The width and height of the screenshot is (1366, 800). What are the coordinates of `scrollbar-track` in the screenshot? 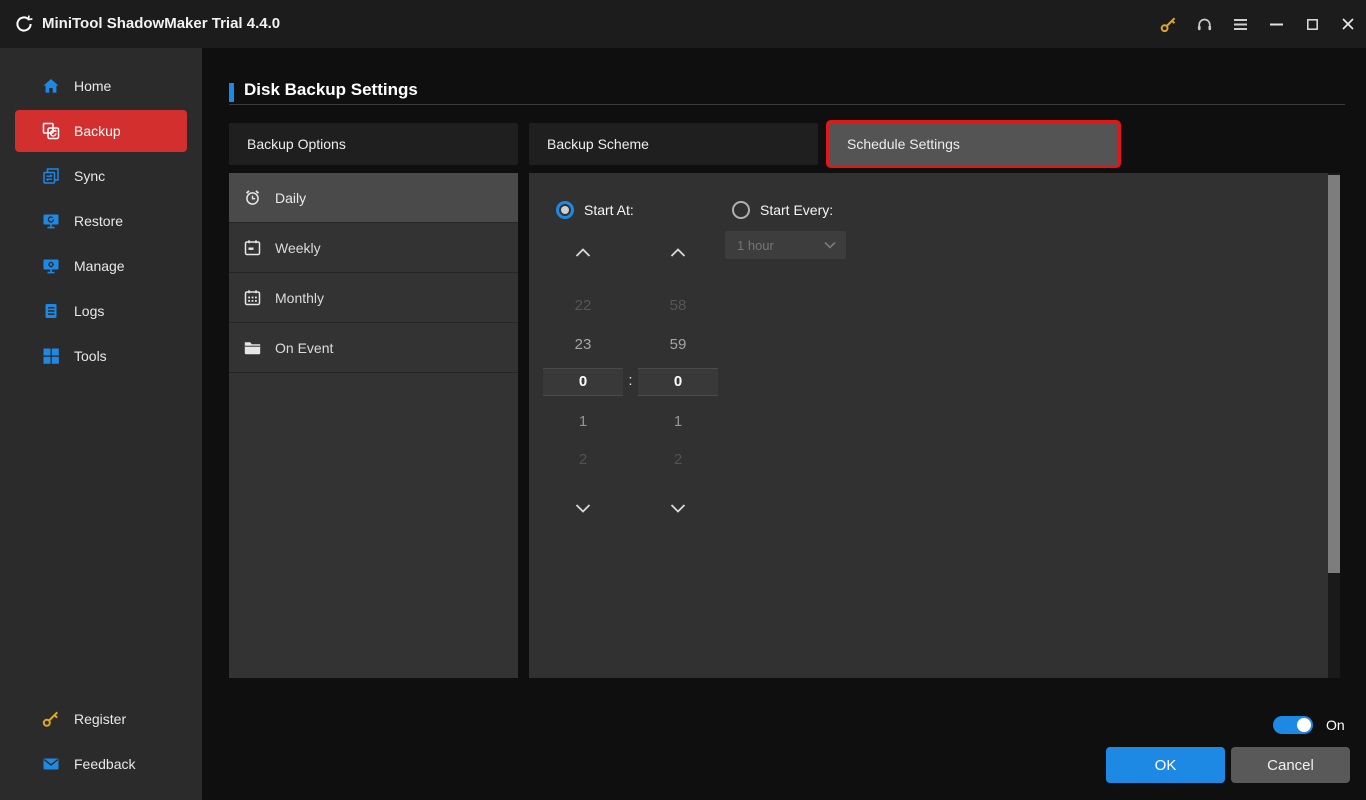 It's located at (1334, 425).